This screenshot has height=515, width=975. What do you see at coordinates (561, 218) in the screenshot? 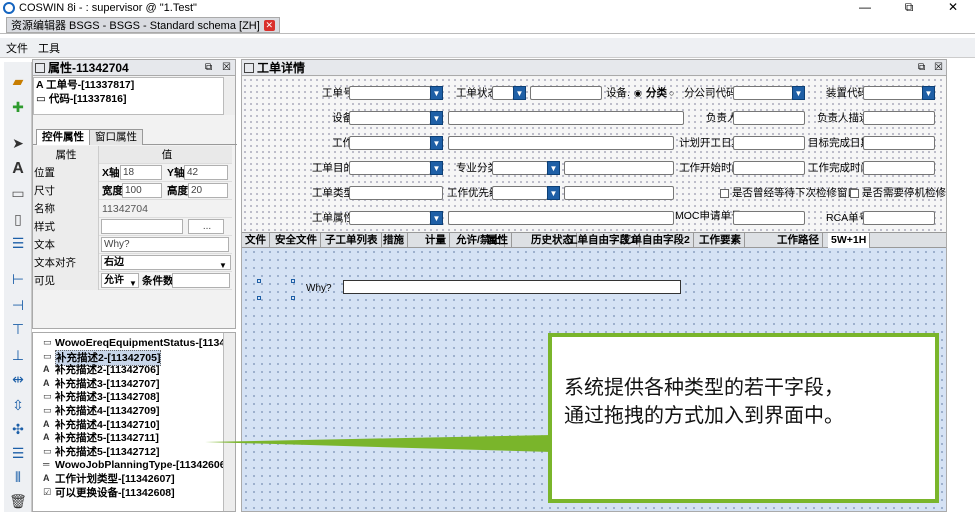
I see `wo-attr-desc` at bounding box center [561, 218].